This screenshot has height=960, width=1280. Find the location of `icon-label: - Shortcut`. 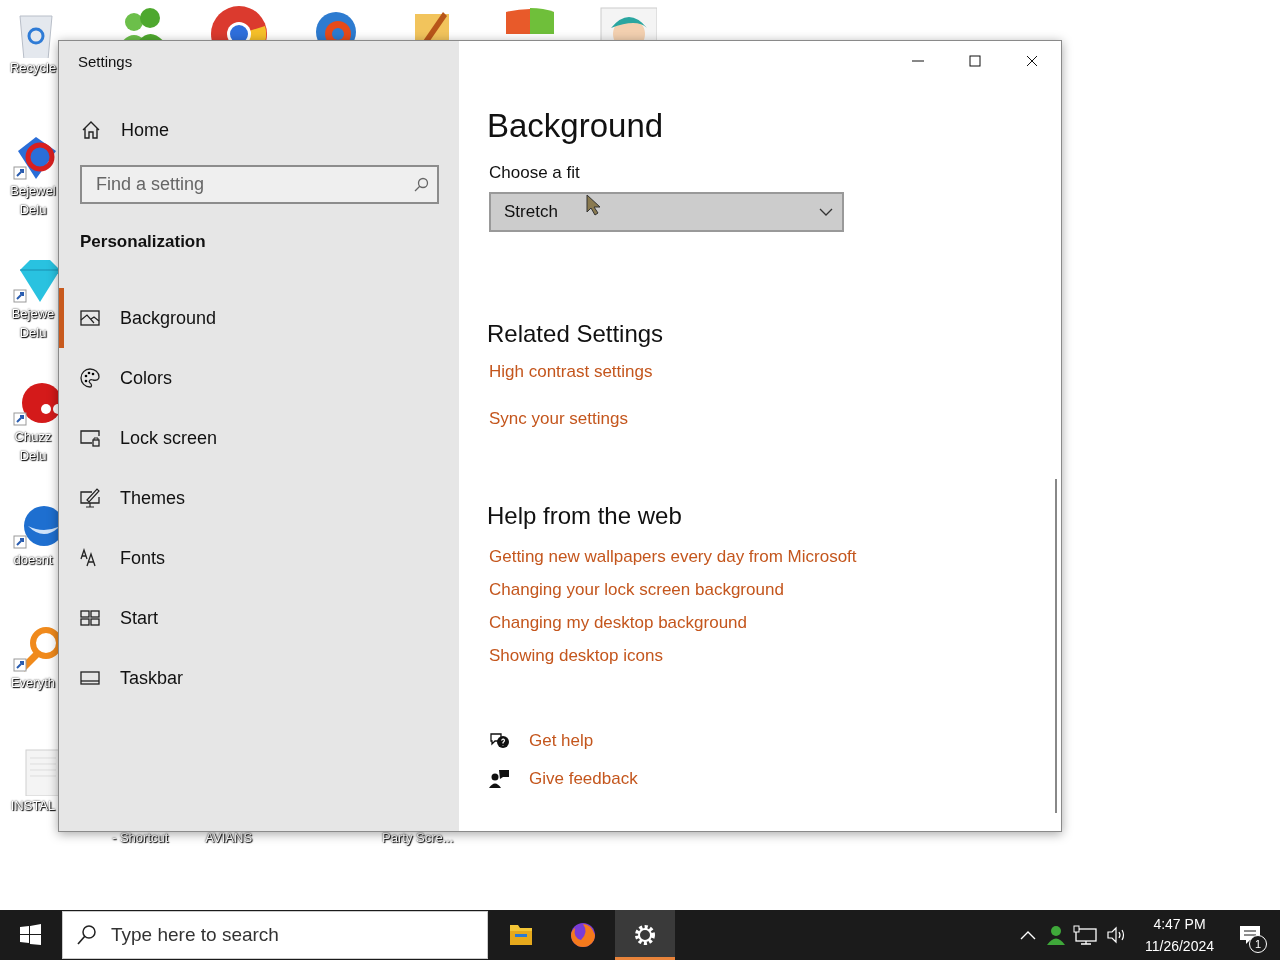

icon-label: - Shortcut is located at coordinates (140, 837).